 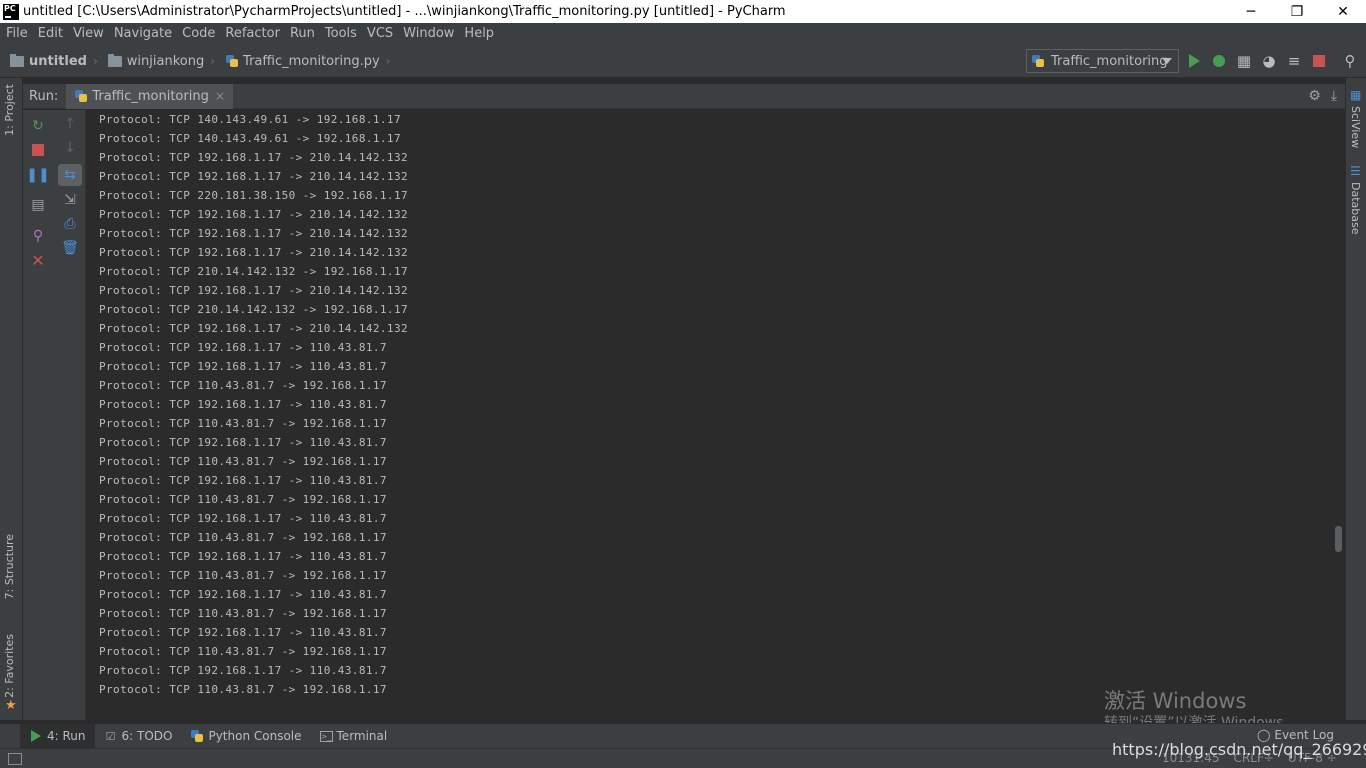 What do you see at coordinates (326, 736) in the screenshot?
I see `terminal-icon: >_` at bounding box center [326, 736].